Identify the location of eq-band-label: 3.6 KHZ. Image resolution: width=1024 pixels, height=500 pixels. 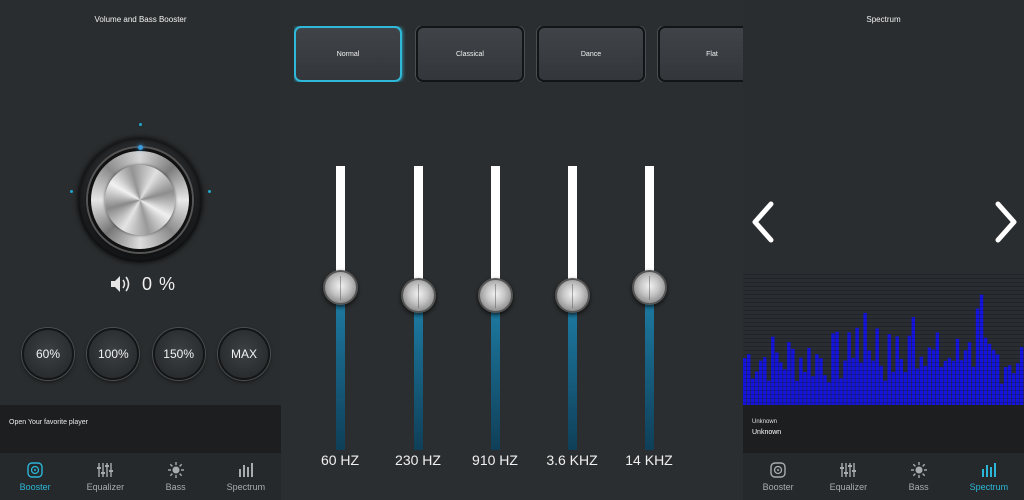
(572, 460).